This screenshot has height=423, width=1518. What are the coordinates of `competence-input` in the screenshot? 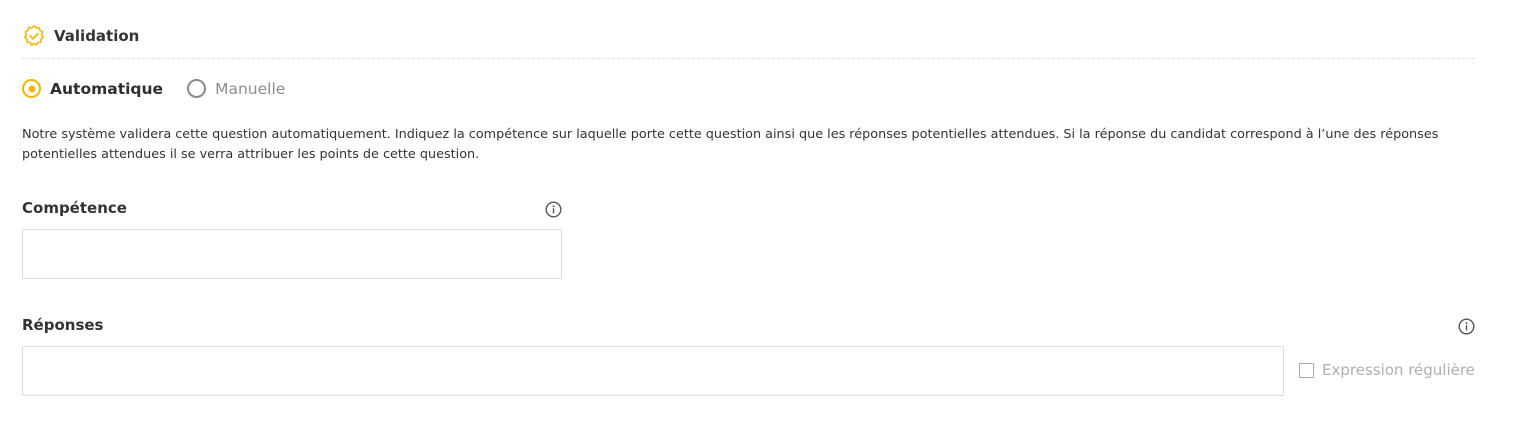 It's located at (292, 254).